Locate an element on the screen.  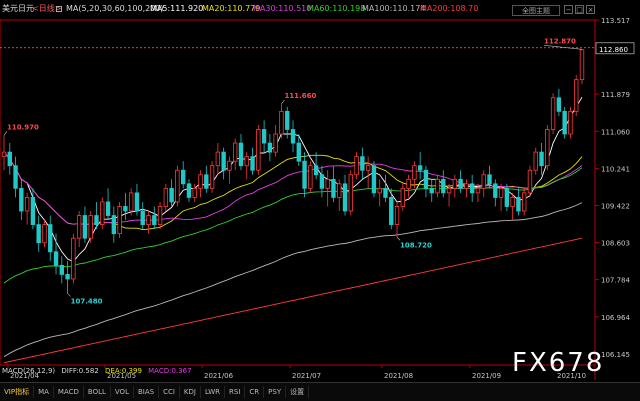
tab-4: VOL is located at coordinates (122, 392).